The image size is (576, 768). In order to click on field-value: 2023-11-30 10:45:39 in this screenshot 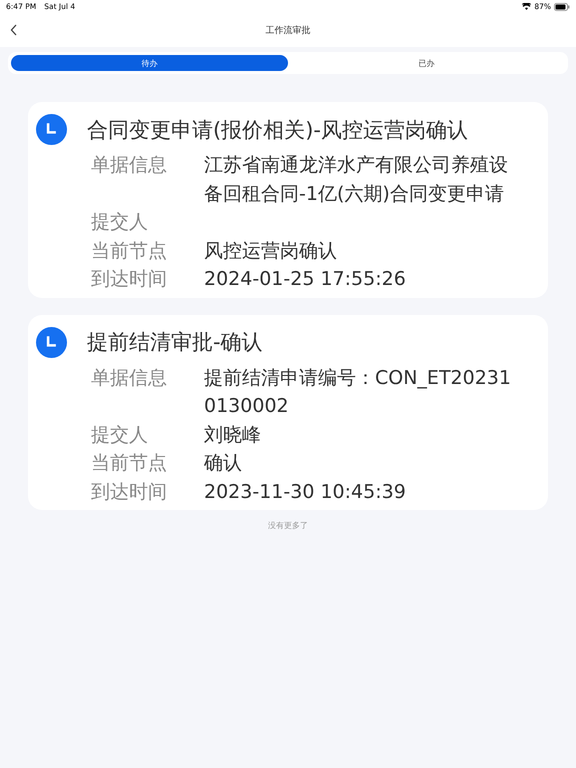, I will do `click(305, 492)`.